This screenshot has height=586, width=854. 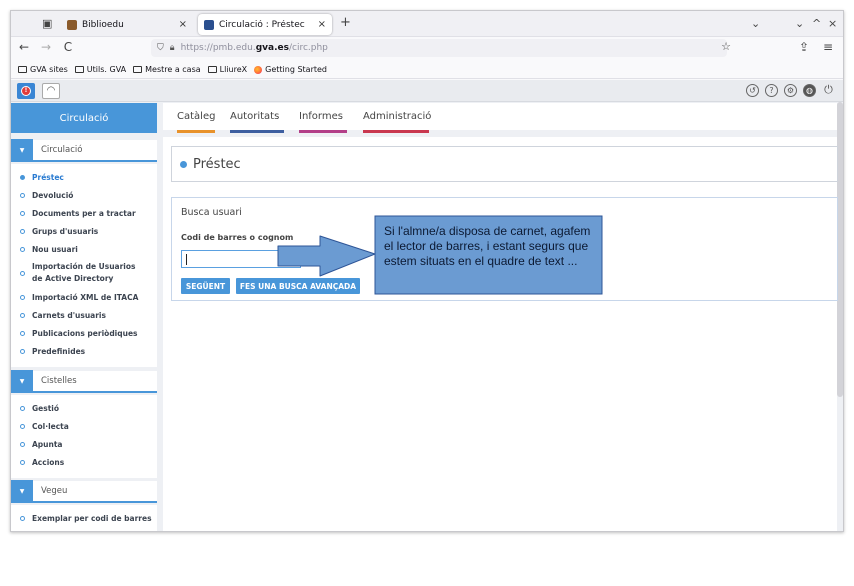 What do you see at coordinates (62, 150) in the screenshot?
I see `section-header-label: Circulació` at bounding box center [62, 150].